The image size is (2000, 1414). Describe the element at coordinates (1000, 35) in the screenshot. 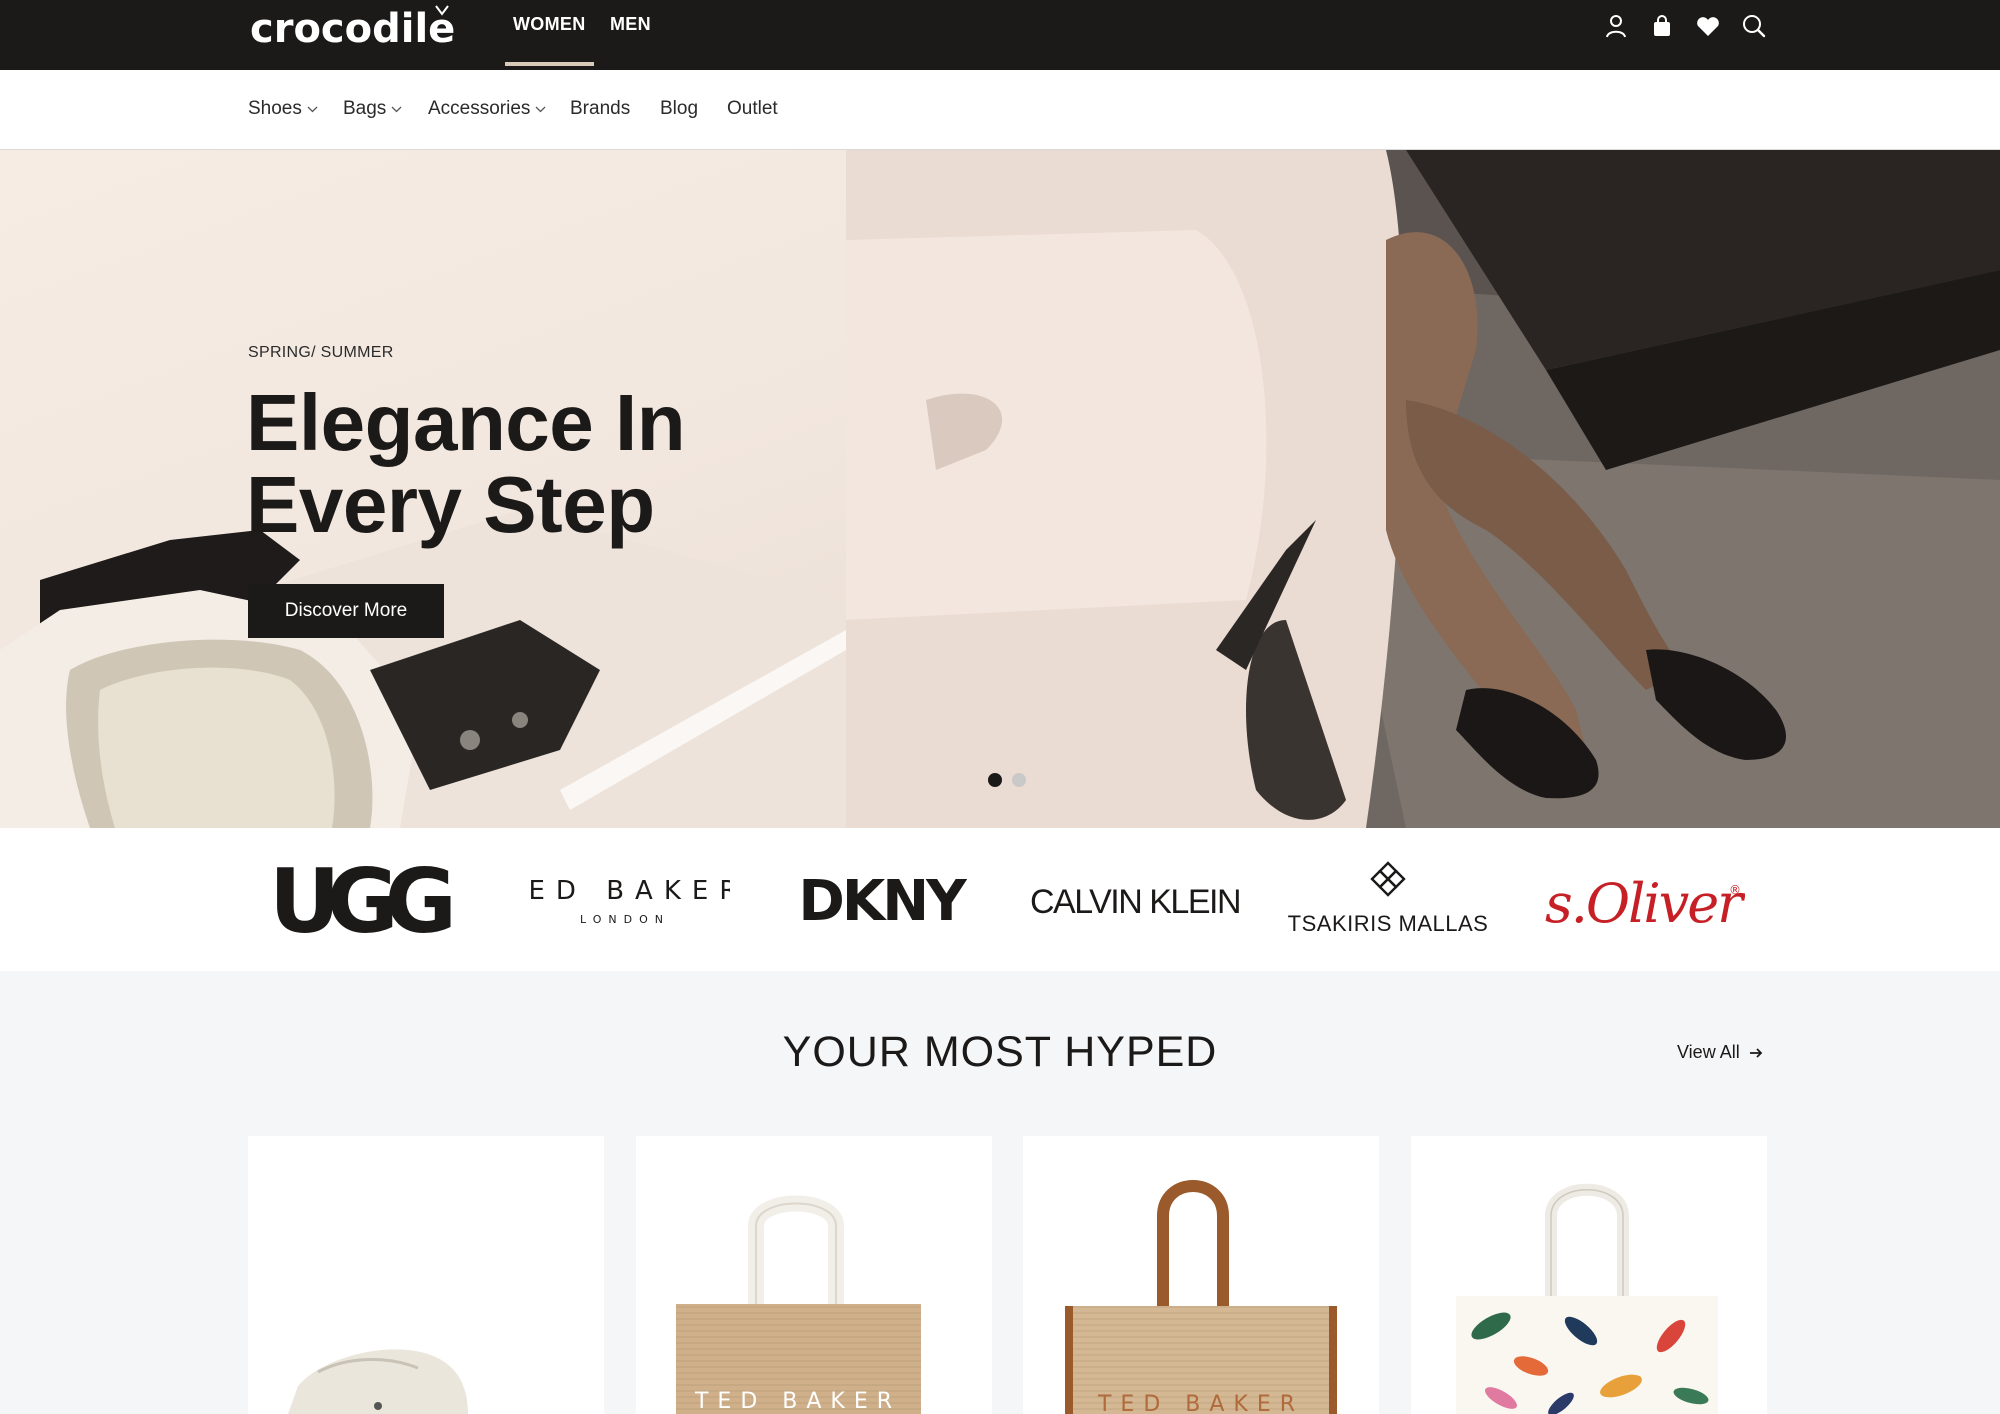

I see `top-bar: crocodile WOMEN MEN` at that location.